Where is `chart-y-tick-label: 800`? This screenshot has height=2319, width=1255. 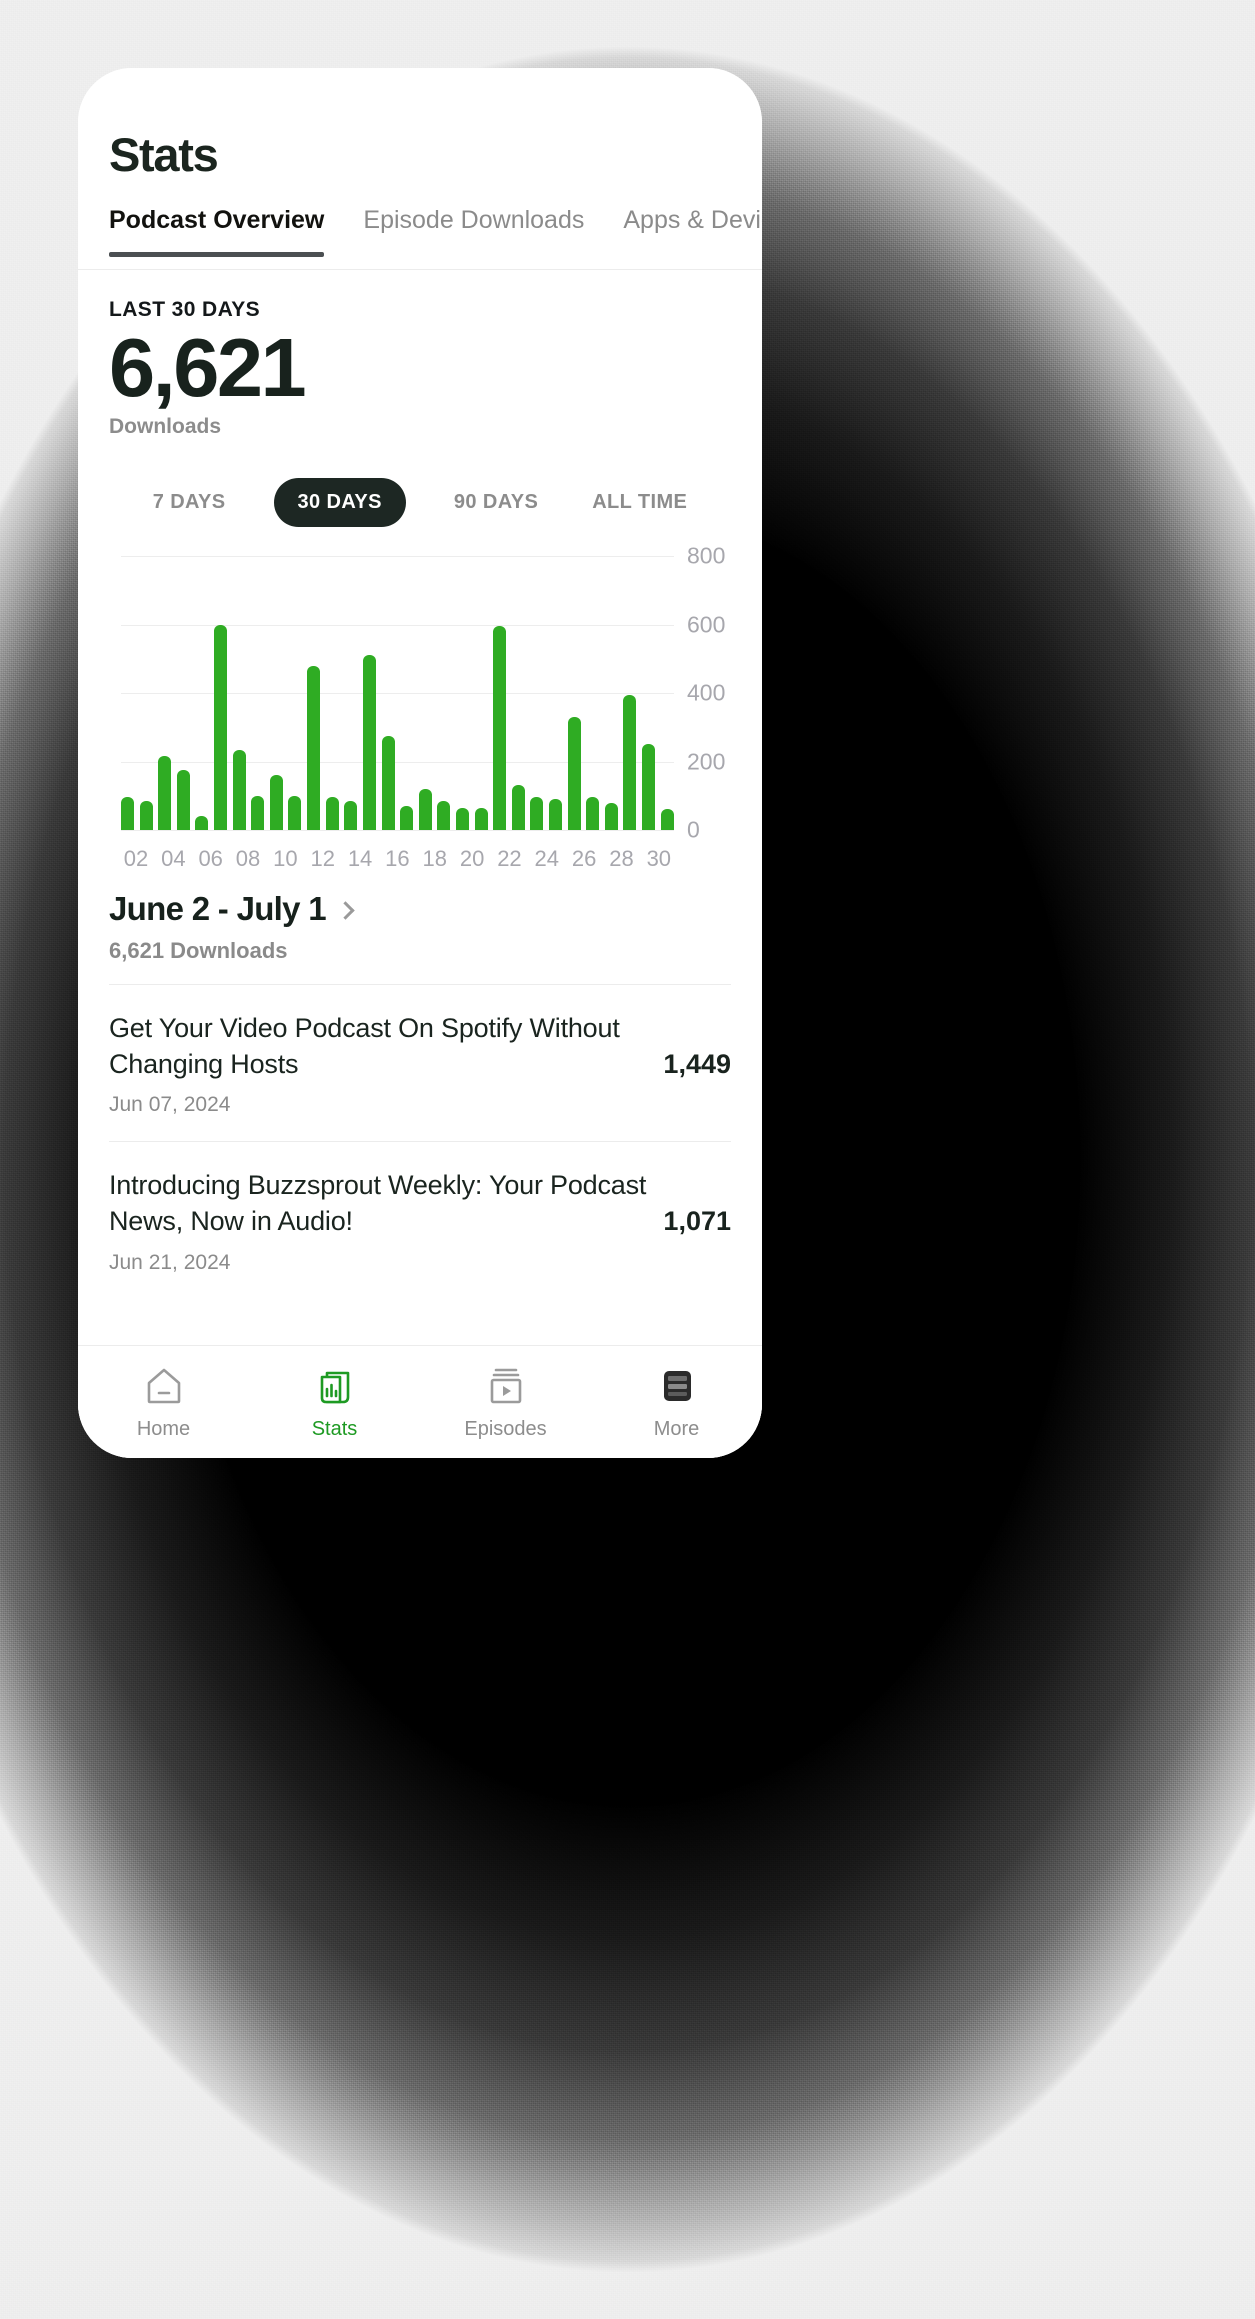 chart-y-tick-label: 800 is located at coordinates (706, 555).